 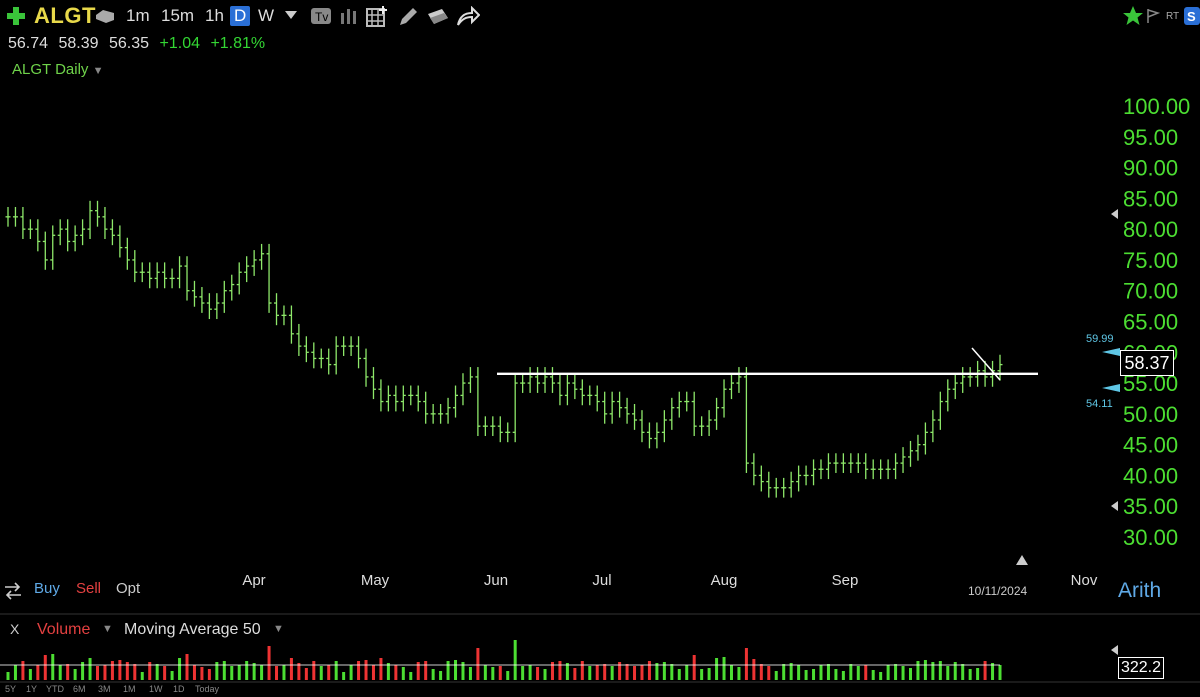 What do you see at coordinates (10, 689) in the screenshot?
I see `range-5y: 5Y` at bounding box center [10, 689].